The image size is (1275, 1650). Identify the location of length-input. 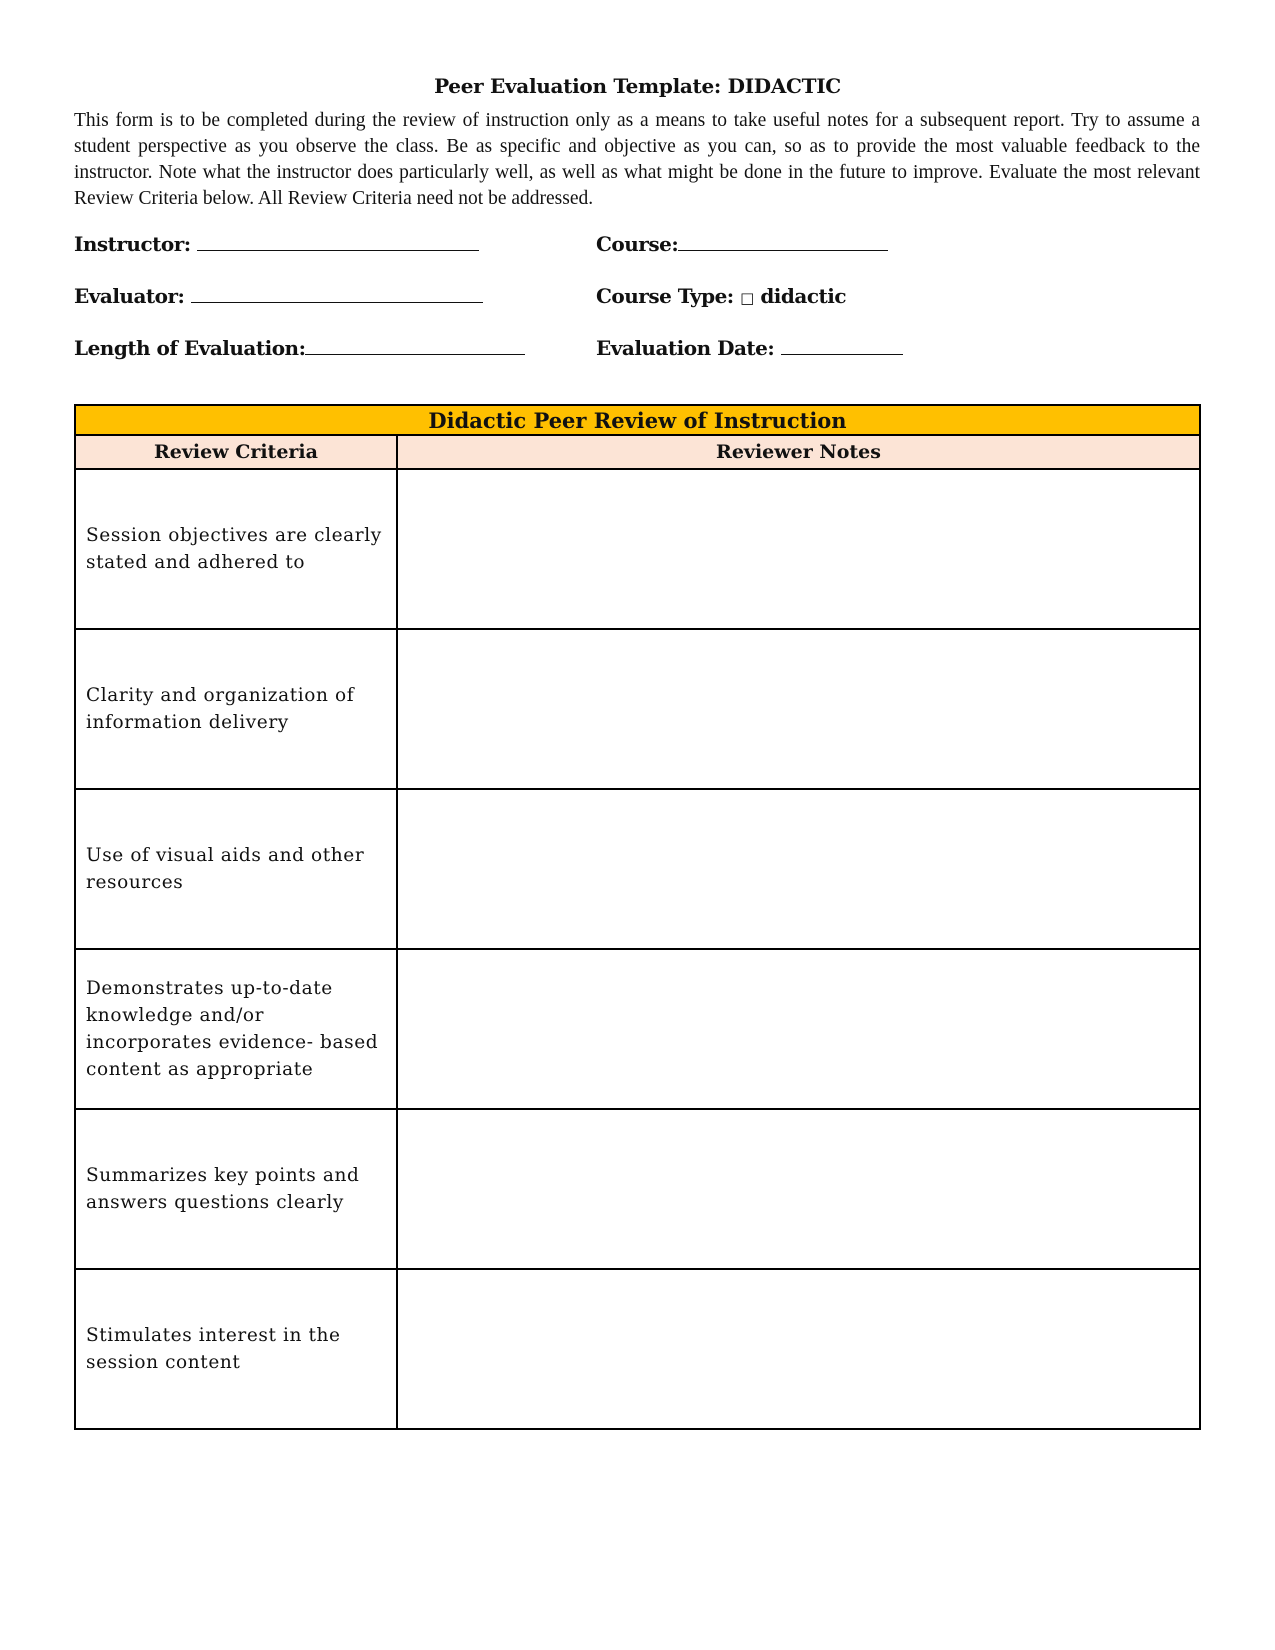
(415, 345).